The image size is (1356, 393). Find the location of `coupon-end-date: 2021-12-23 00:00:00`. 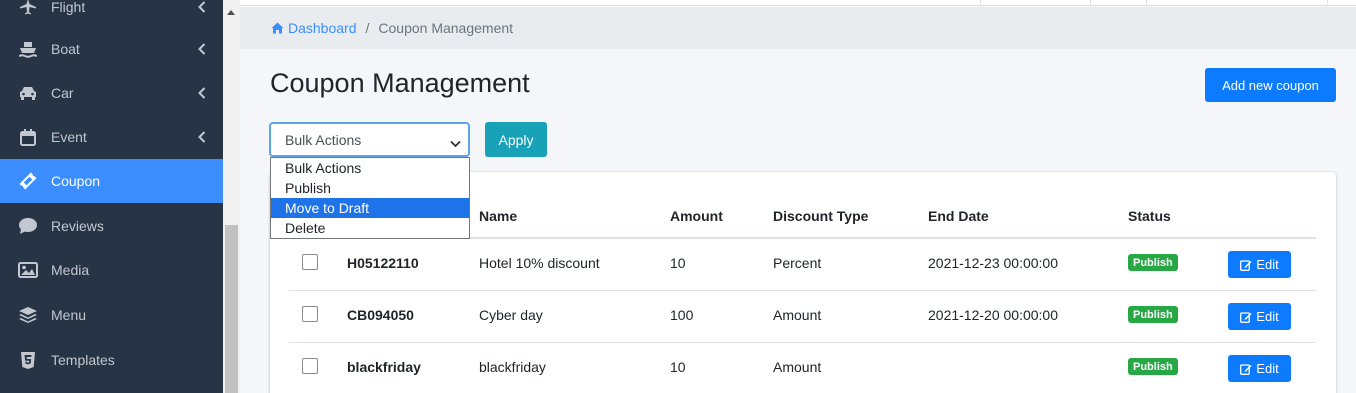

coupon-end-date: 2021-12-23 00:00:00 is located at coordinates (993, 263).